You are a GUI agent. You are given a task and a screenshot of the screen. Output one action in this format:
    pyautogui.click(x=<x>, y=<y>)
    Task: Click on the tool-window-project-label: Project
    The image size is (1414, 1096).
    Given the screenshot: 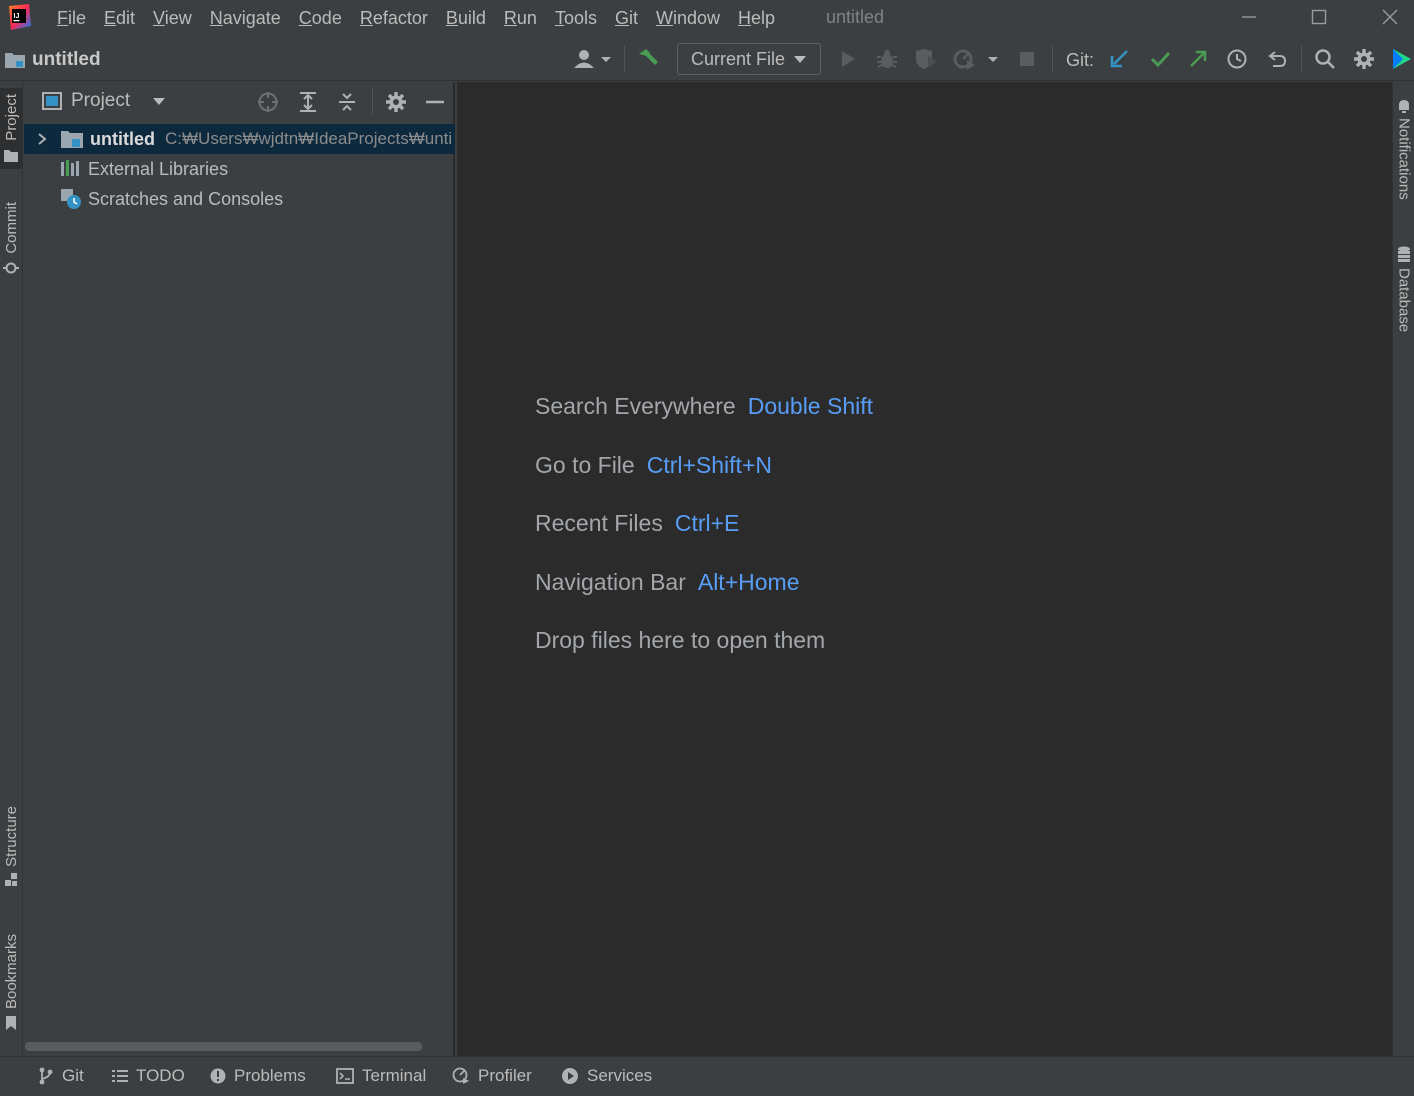 What is the action you would take?
    pyautogui.click(x=11, y=117)
    